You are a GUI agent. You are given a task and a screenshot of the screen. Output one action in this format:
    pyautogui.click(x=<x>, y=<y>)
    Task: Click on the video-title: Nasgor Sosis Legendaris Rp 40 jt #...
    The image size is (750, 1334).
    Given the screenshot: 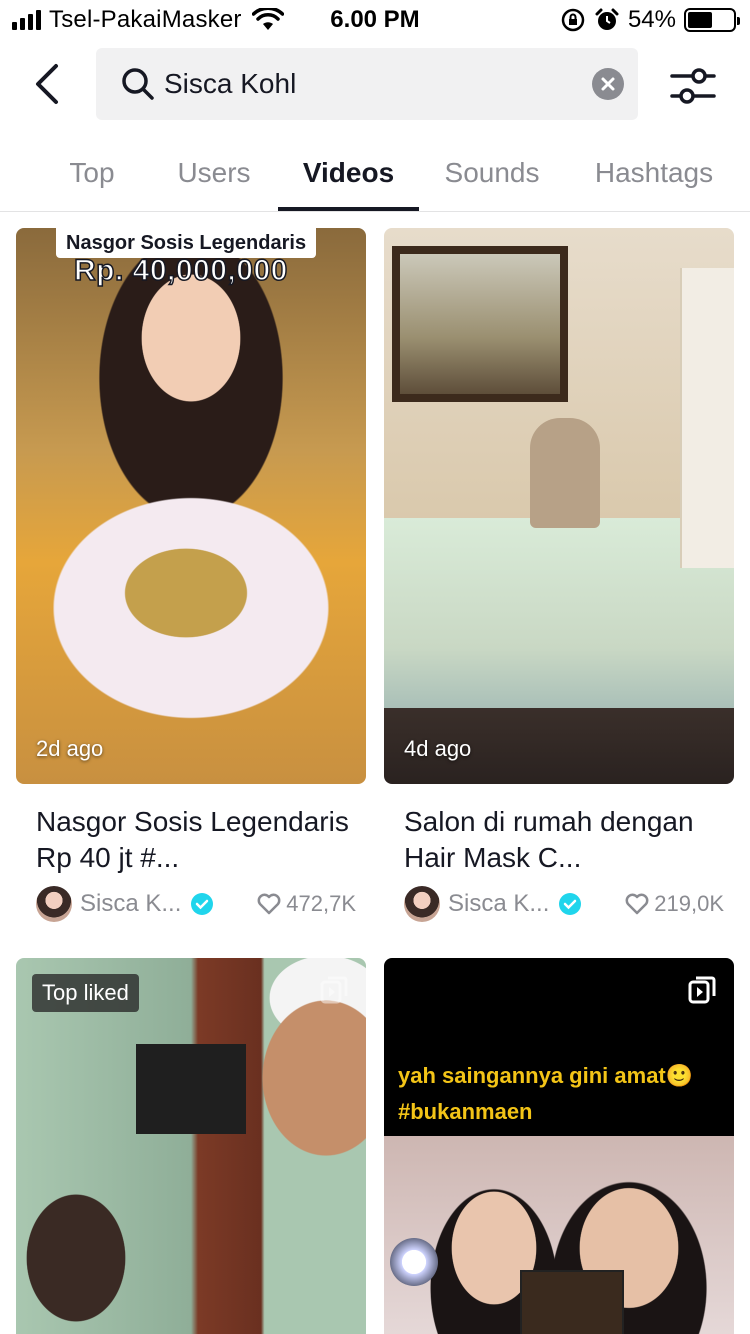 What is the action you would take?
    pyautogui.click(x=196, y=840)
    